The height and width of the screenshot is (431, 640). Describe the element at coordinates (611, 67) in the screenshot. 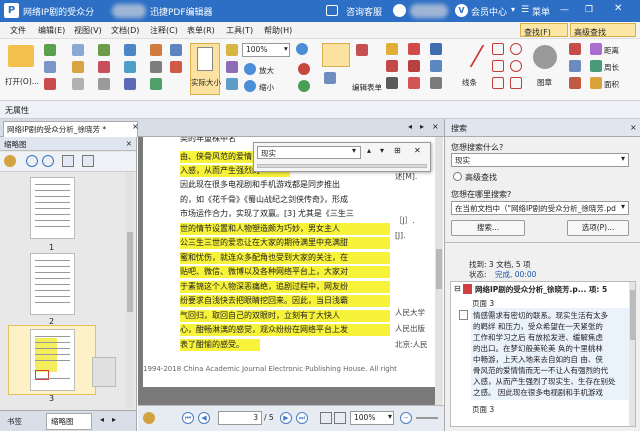

I see `perimeter-label: 周长` at that location.